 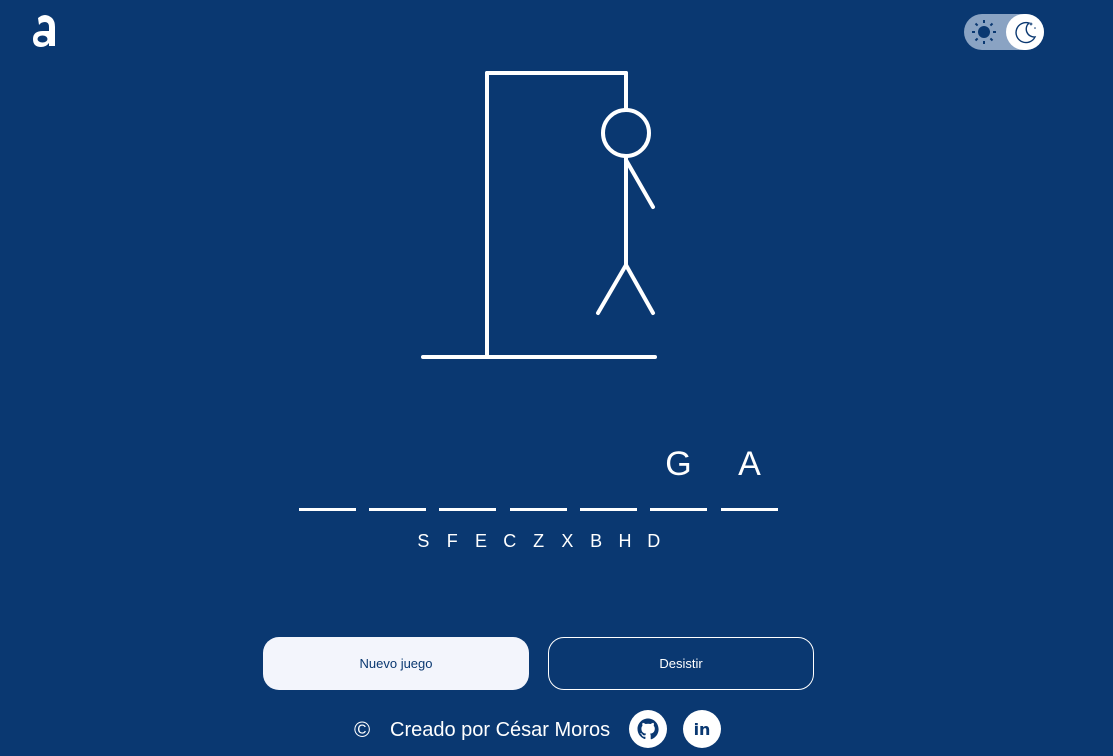 I want to click on wrong-letter: E, so click(x=480, y=541).